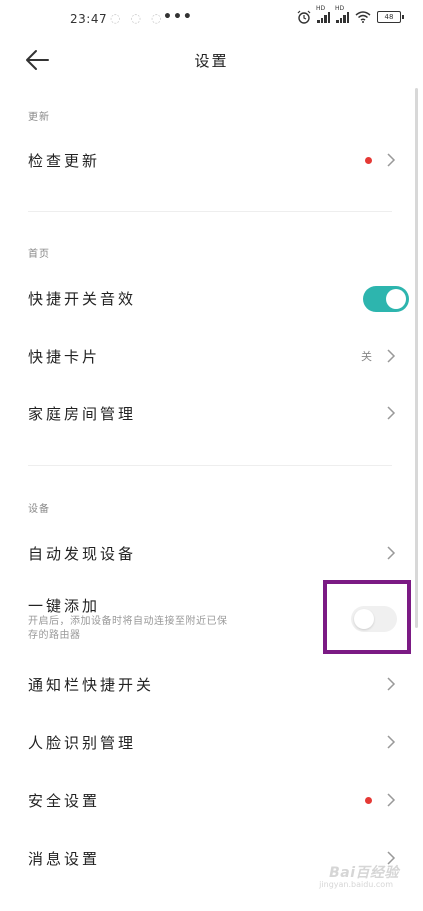 The image size is (423, 911). Describe the element at coordinates (82, 414) in the screenshot. I see `room-management-label: 家庭房间管理` at that location.